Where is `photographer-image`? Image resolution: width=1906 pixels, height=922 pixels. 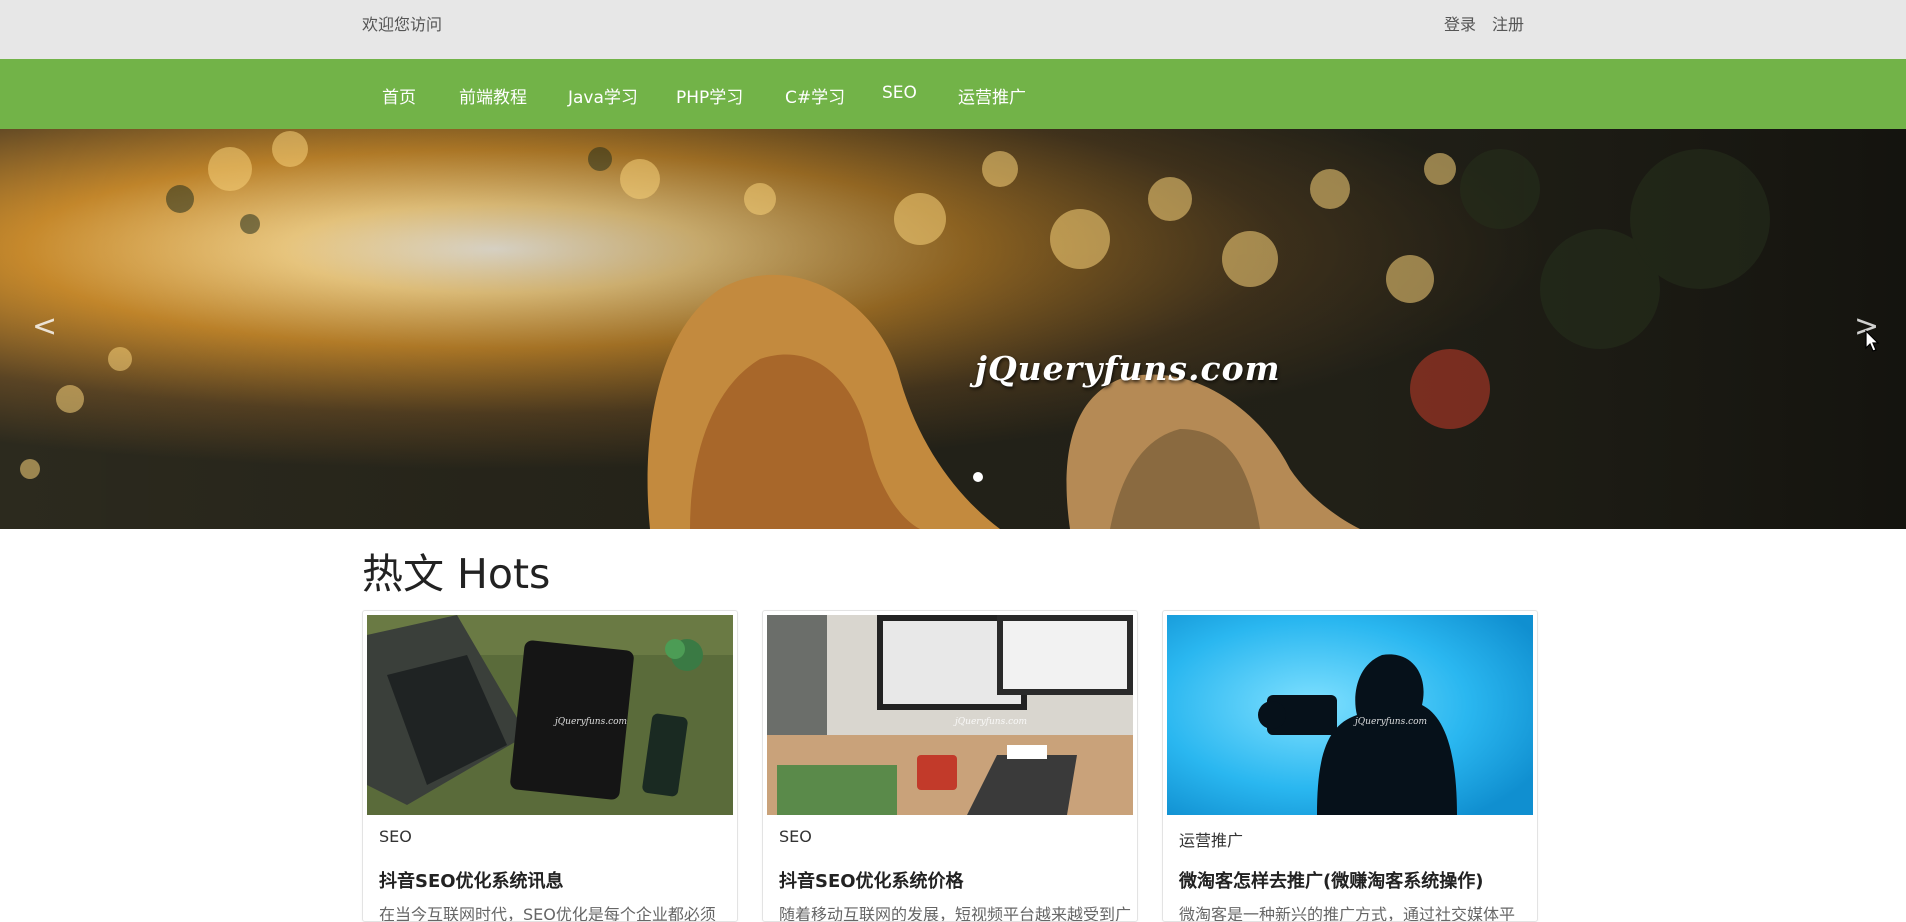
photographer-image is located at coordinates (1350, 715).